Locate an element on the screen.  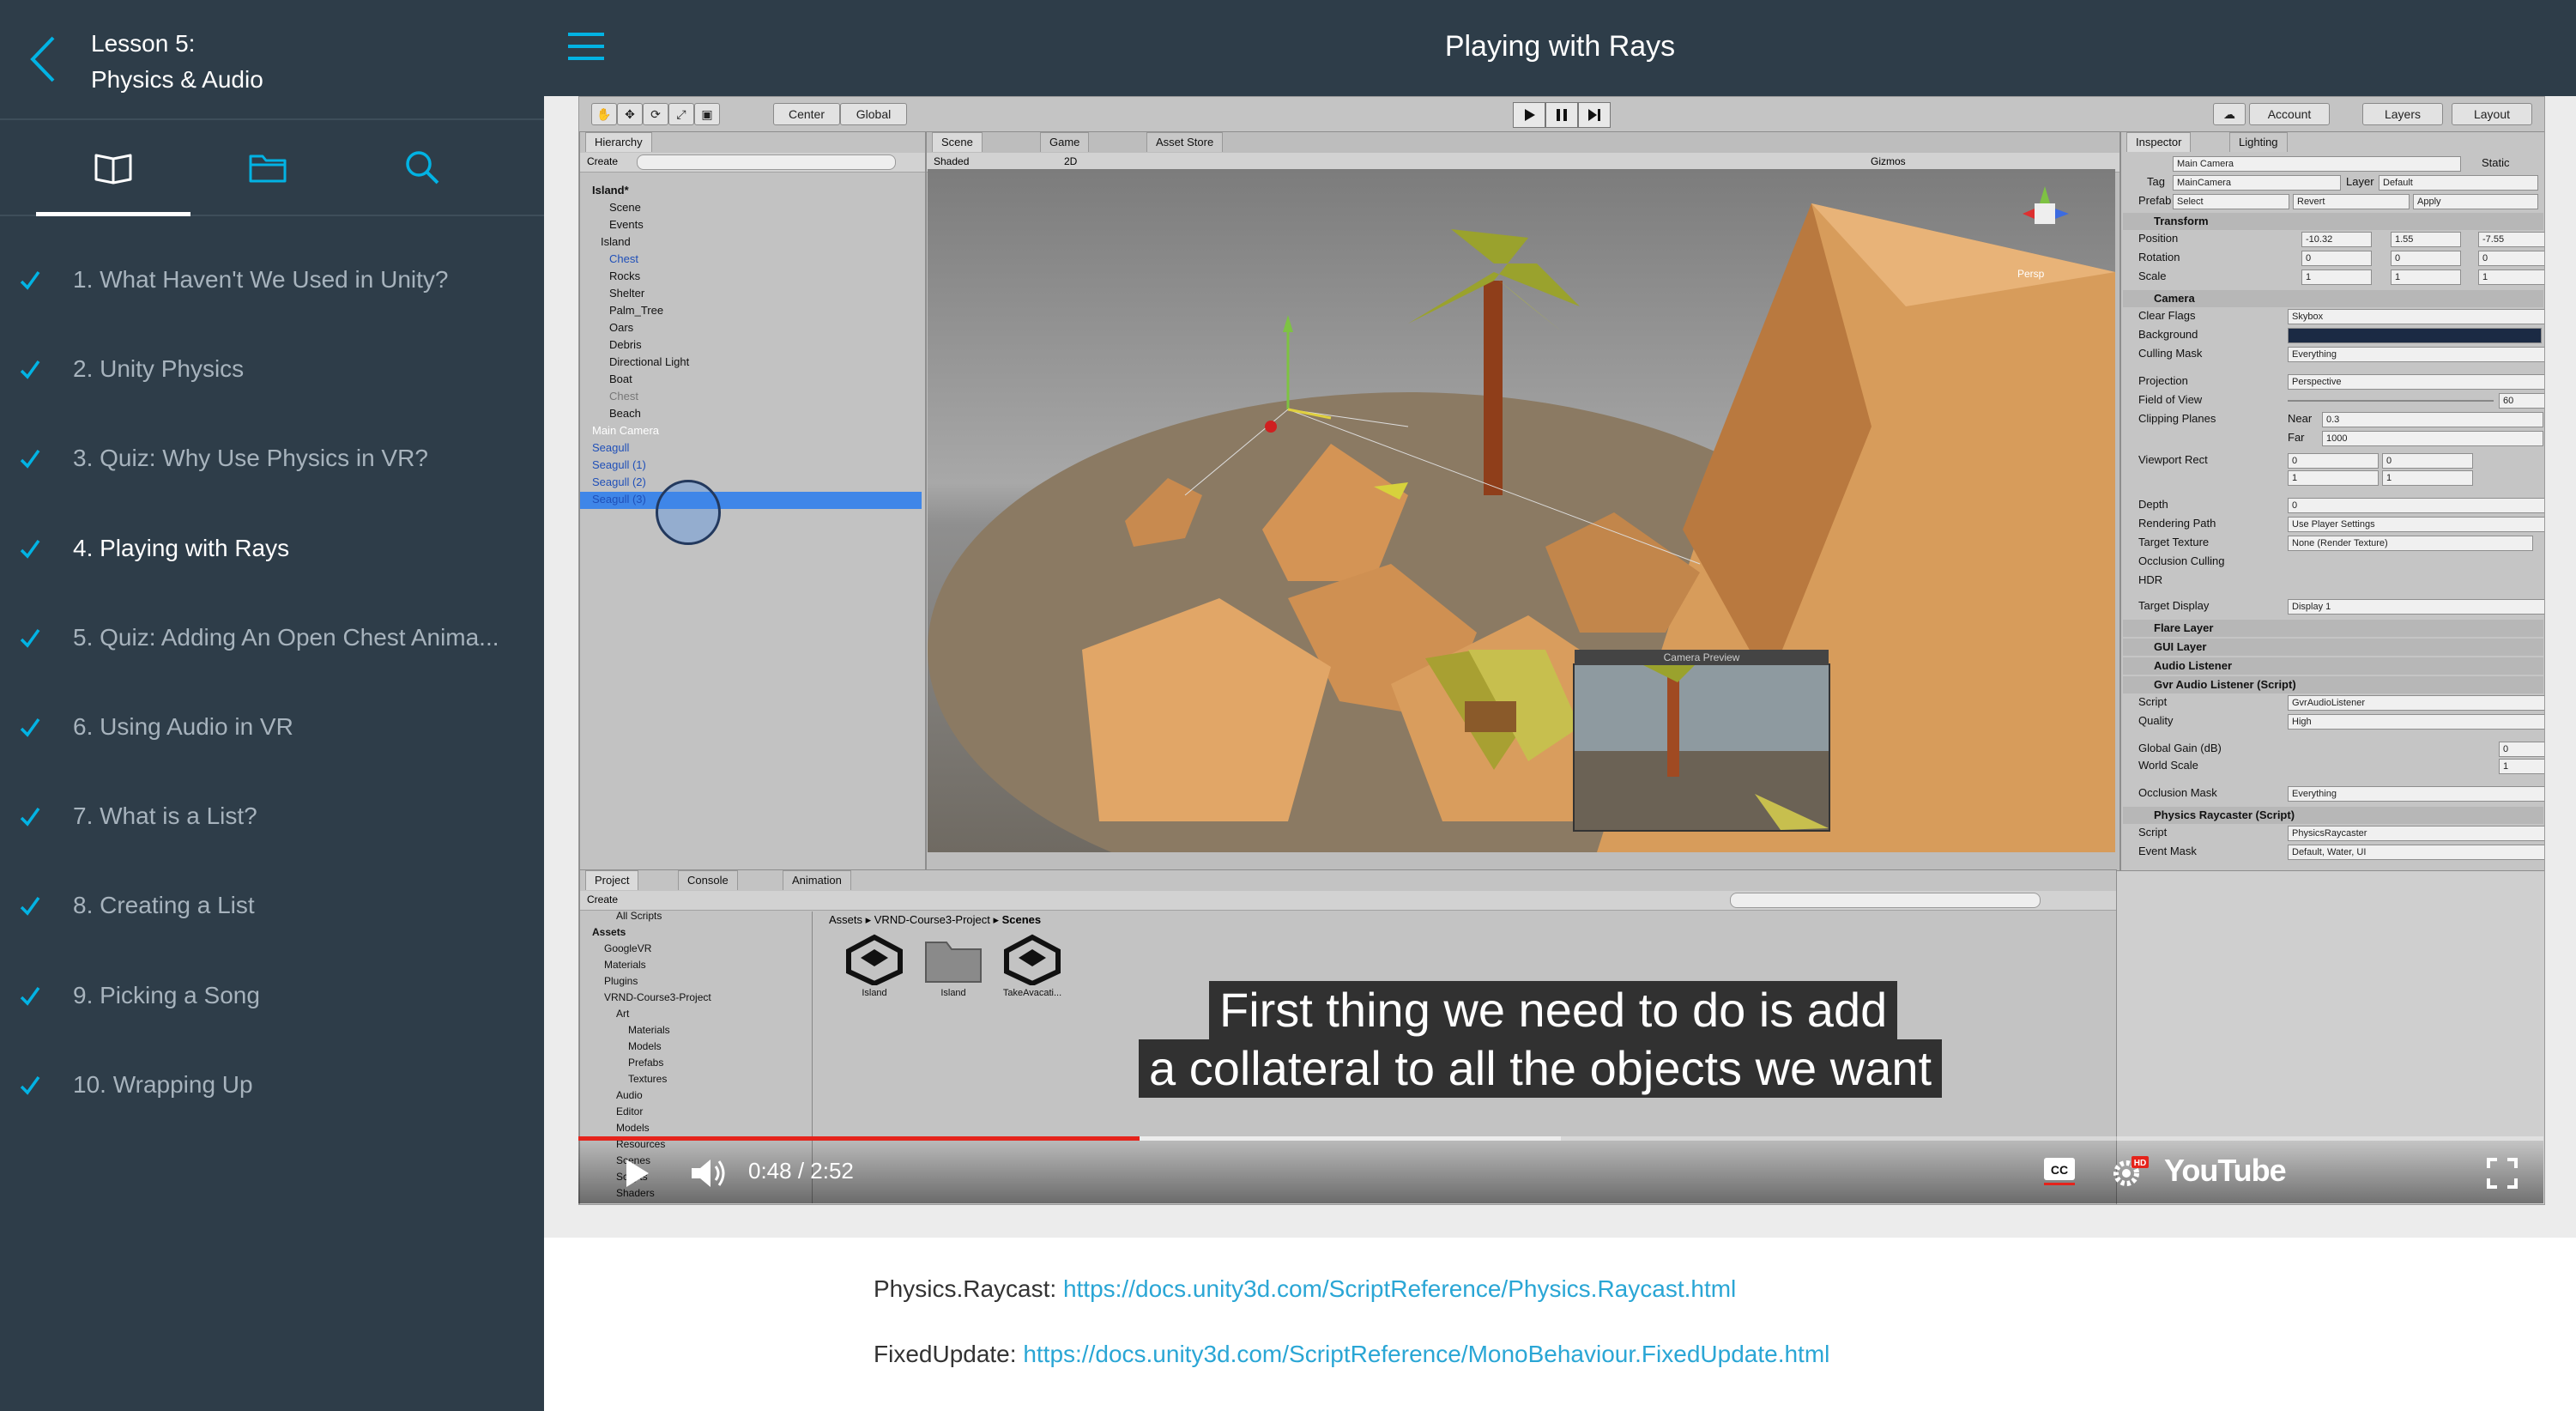
breadcrumb-item: VRND-Course3-Project is located at coordinates (932, 919).